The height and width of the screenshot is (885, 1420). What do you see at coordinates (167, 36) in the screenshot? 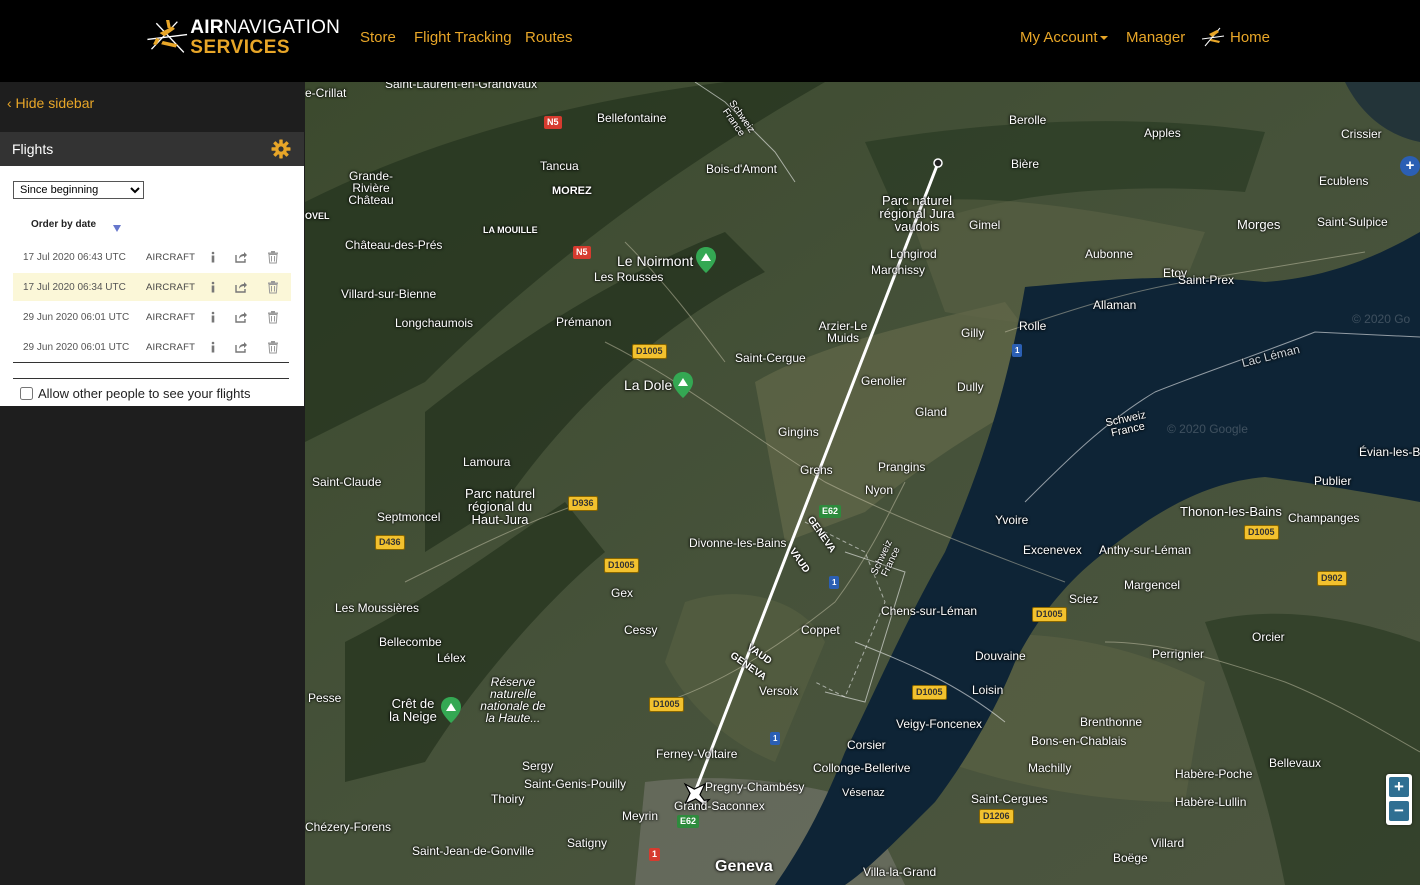
I see `aircraft-logo-icon` at bounding box center [167, 36].